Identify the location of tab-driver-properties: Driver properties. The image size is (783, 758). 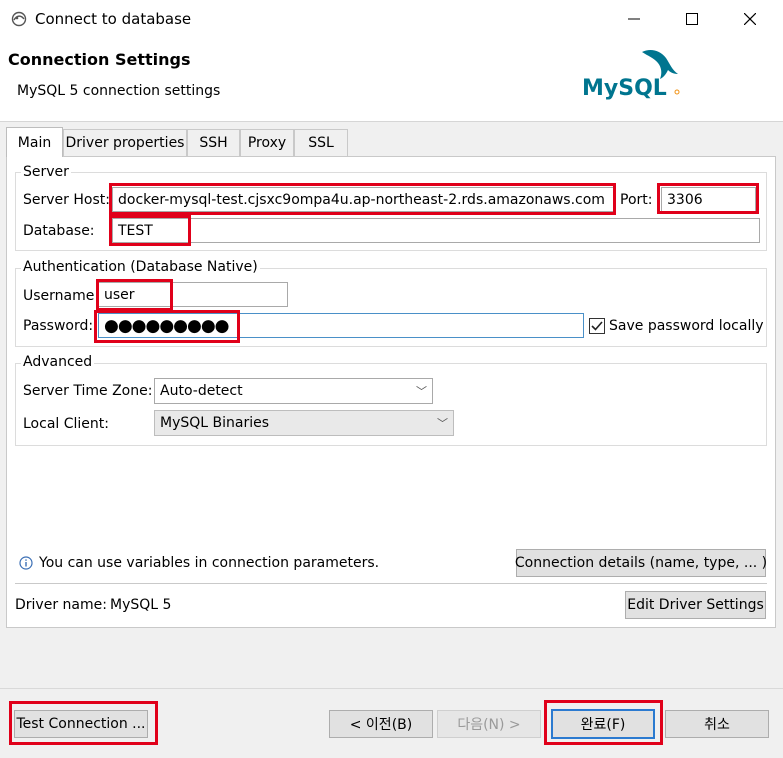
(125, 142).